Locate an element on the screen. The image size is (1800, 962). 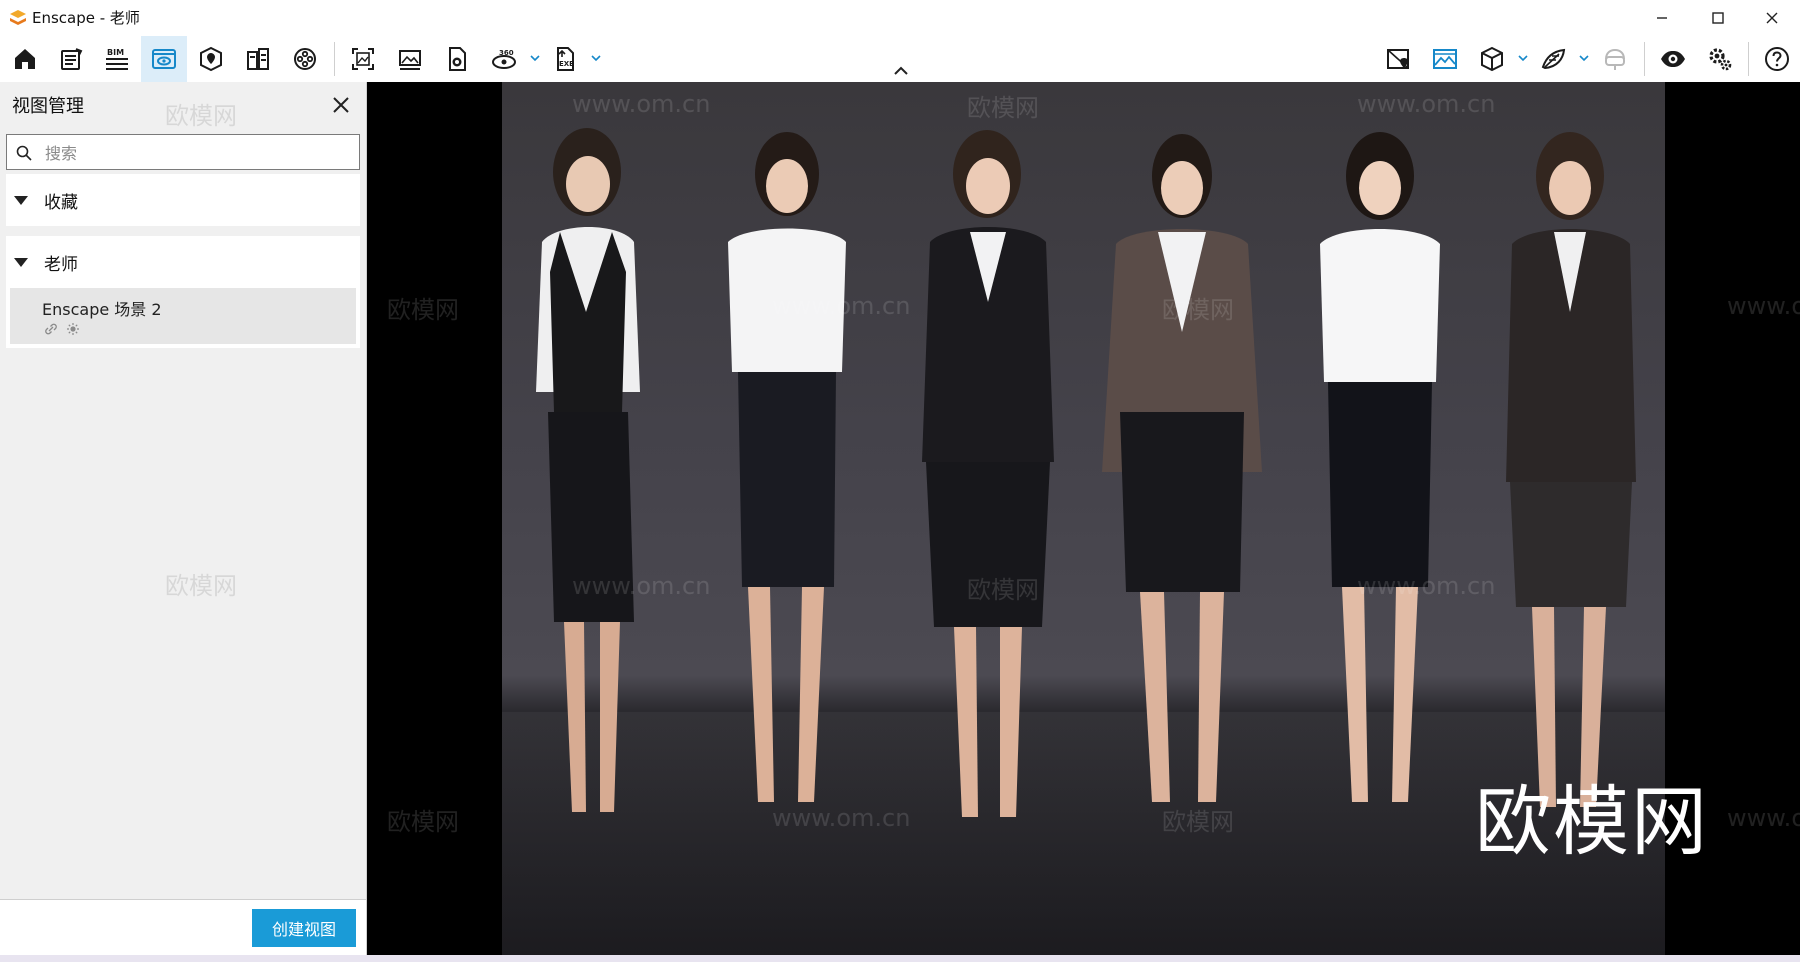
enscape-logo-icon is located at coordinates (18, 17).